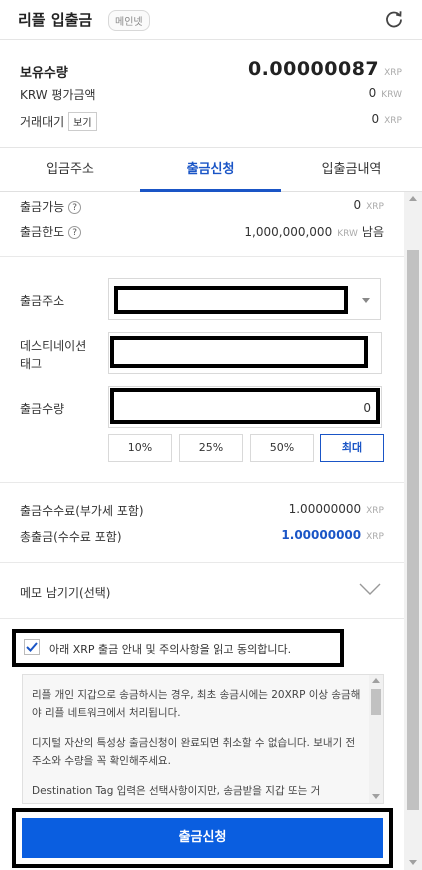  I want to click on page-scrollbar, so click(413, 531).